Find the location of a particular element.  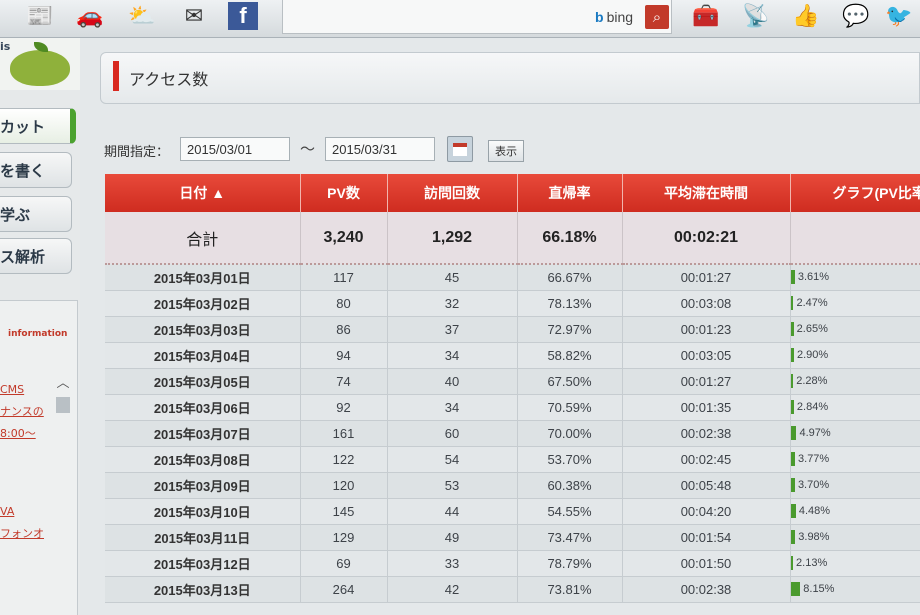

bounce-cell: 70.00% is located at coordinates (570, 433).